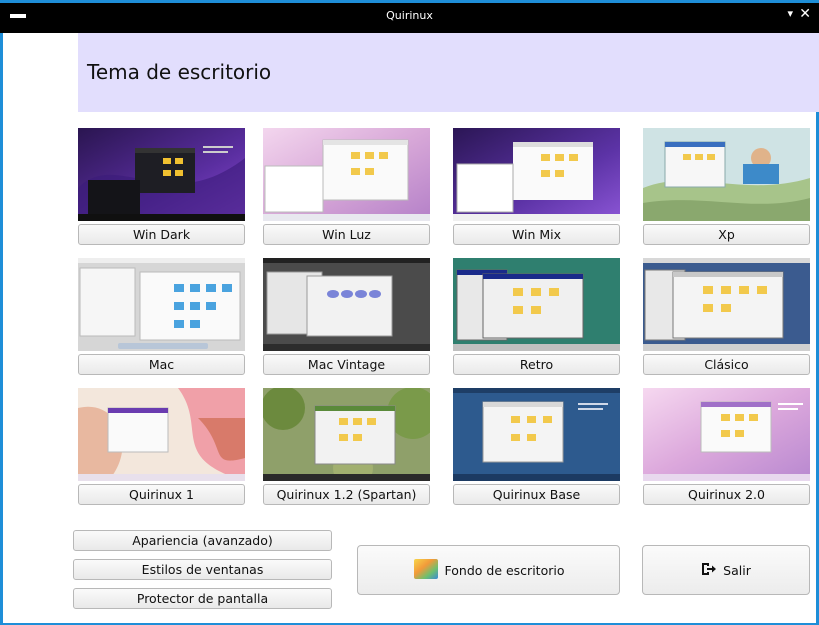  Describe the element at coordinates (346, 174) in the screenshot. I see `theme-preview-win-luz` at that location.